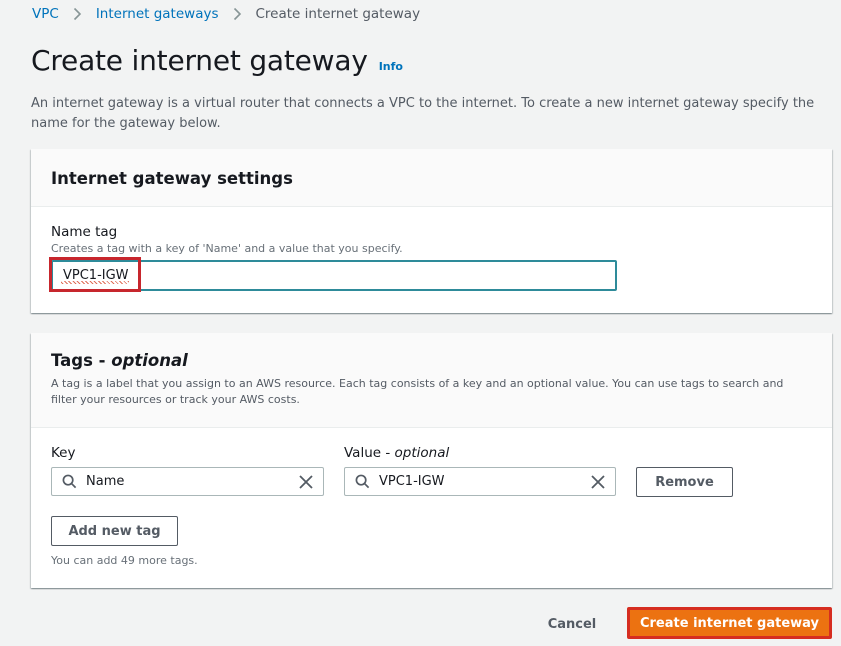 This screenshot has width=841, height=646. What do you see at coordinates (338, 14) in the screenshot?
I see `breadcrumb-current: Create internet gateway` at bounding box center [338, 14].